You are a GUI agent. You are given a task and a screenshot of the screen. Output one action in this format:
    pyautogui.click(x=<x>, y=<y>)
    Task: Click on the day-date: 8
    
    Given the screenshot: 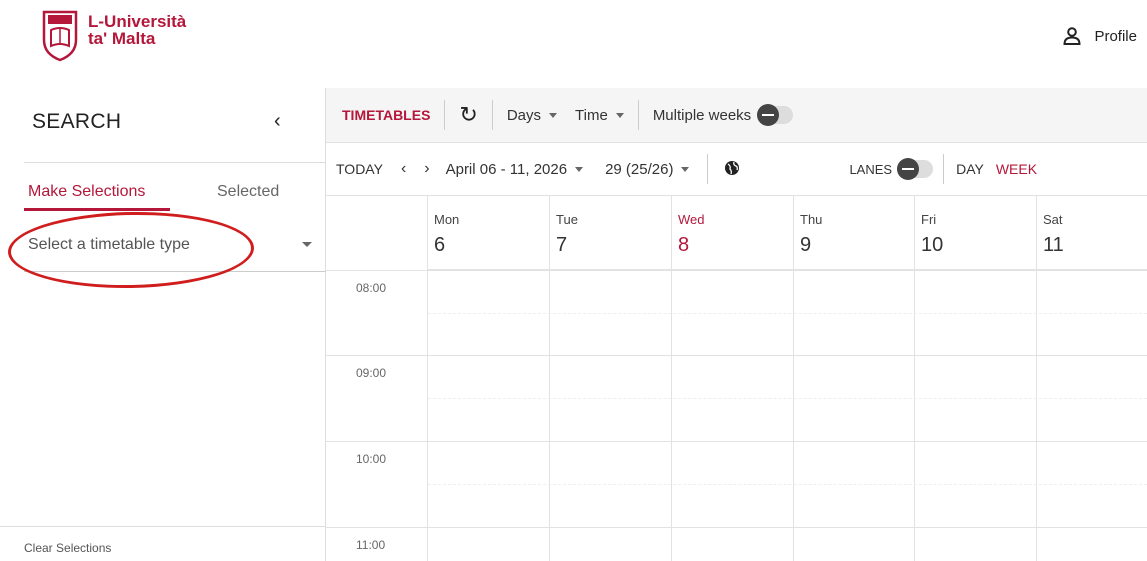 What is the action you would take?
    pyautogui.click(x=684, y=245)
    